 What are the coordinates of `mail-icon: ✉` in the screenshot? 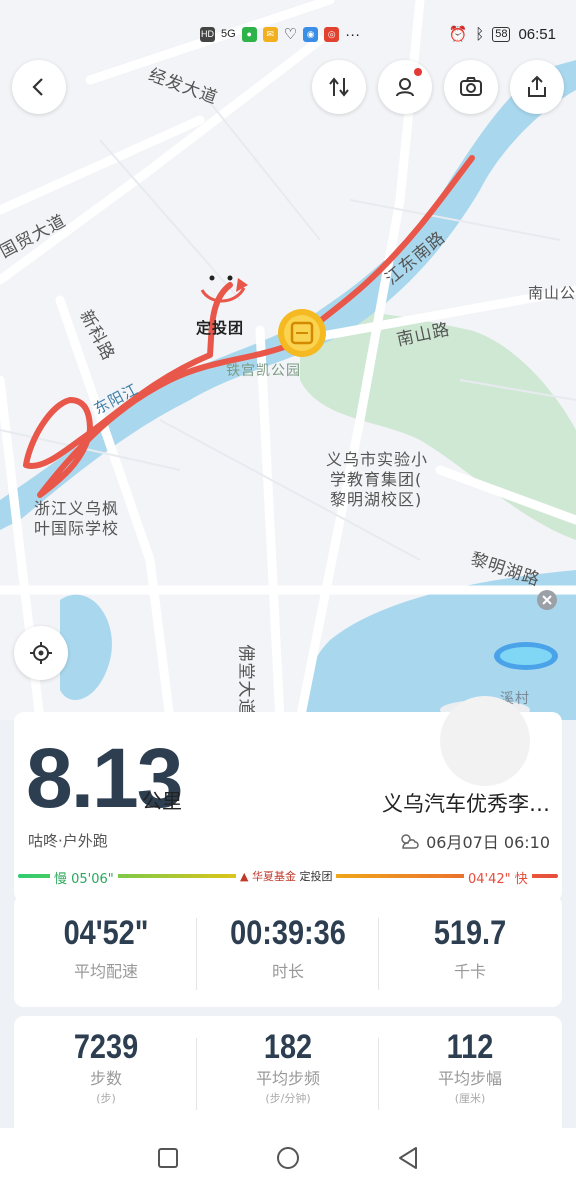 It's located at (270, 34).